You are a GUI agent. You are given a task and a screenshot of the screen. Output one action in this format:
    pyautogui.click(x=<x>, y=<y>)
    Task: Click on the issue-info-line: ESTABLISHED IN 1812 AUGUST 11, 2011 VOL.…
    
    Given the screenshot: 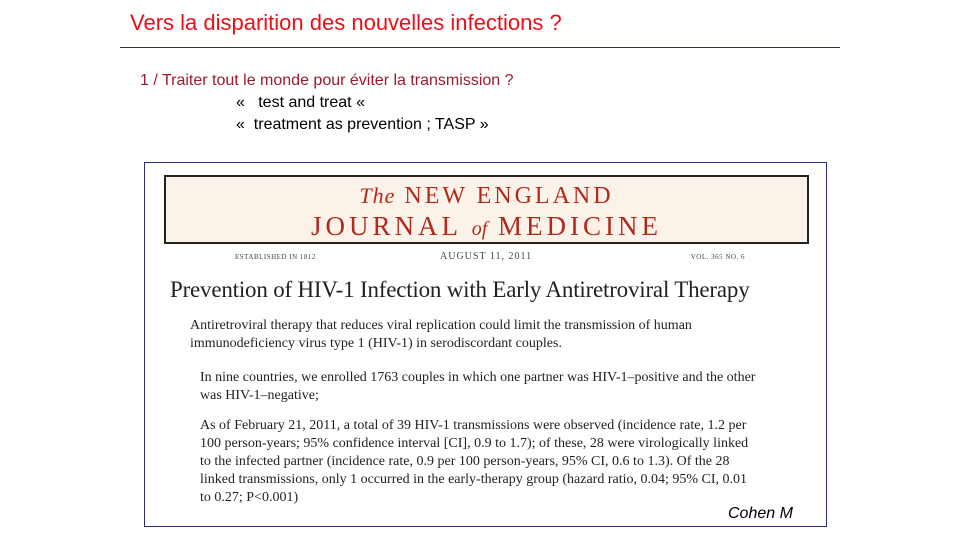 What is the action you would take?
    pyautogui.click(x=490, y=257)
    